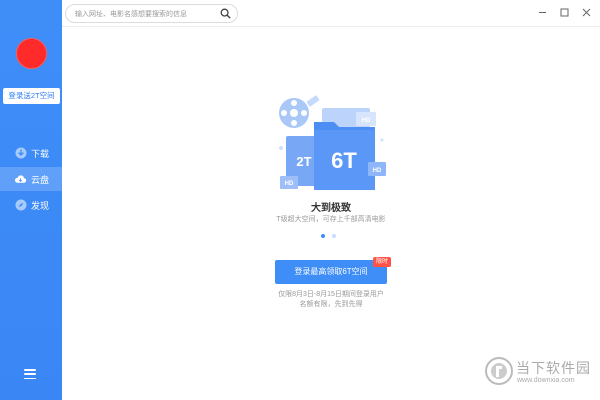  What do you see at coordinates (366, 121) in the screenshot?
I see `hd-label-top: HD` at bounding box center [366, 121].